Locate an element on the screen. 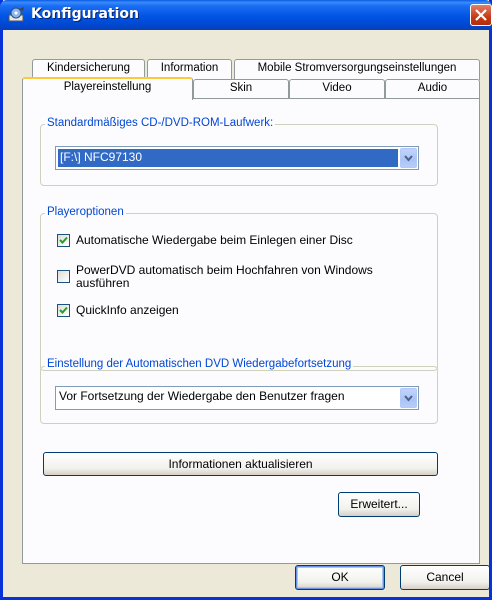 The width and height of the screenshot is (492, 600). tab-label: Information is located at coordinates (189, 68).